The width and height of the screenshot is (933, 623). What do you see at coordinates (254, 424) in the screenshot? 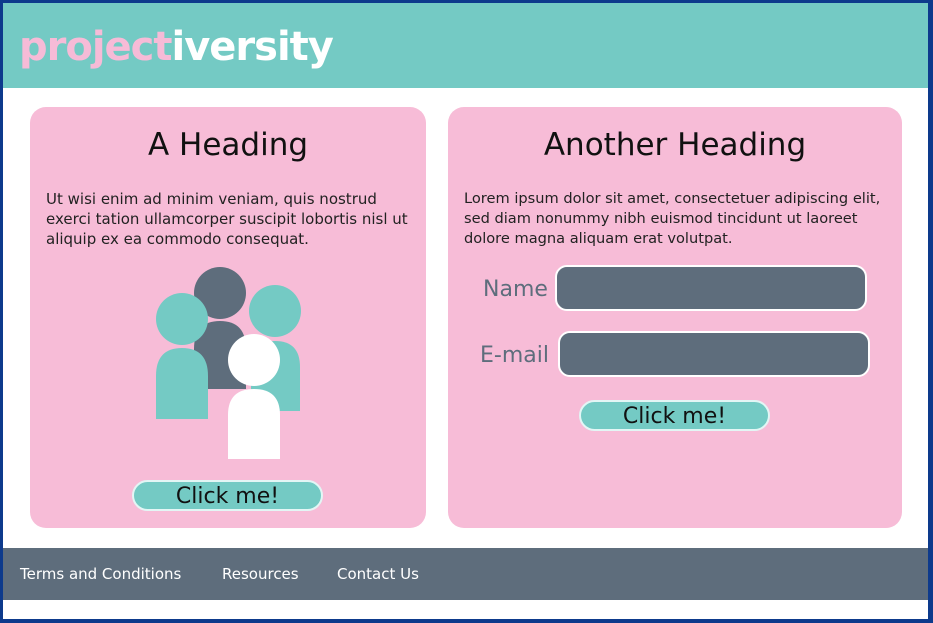
I see `person-white-body` at bounding box center [254, 424].